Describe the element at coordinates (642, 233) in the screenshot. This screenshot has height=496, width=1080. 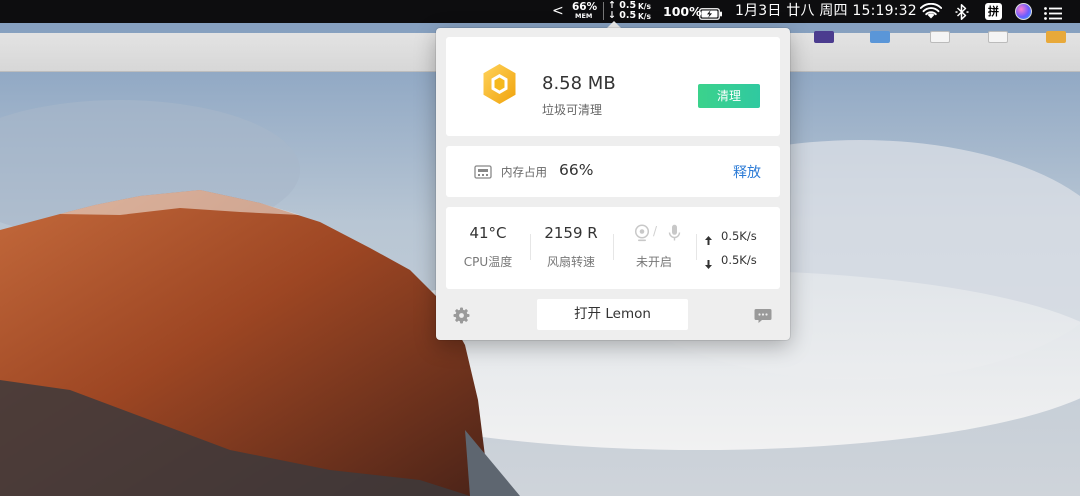
I see `camera-icon` at that location.